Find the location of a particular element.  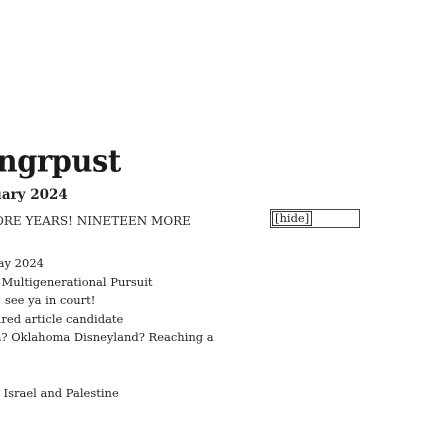

issue-date: uary 2024 is located at coordinates (34, 195).